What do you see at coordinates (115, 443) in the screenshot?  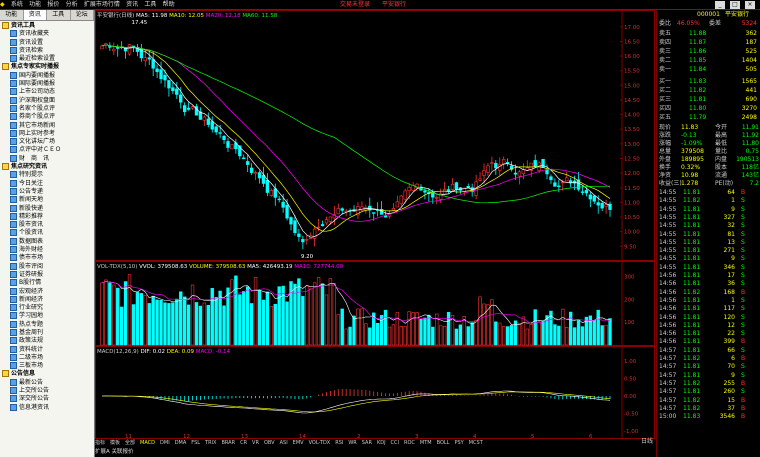 I see `indicator-tab-模板: 模板` at bounding box center [115, 443].